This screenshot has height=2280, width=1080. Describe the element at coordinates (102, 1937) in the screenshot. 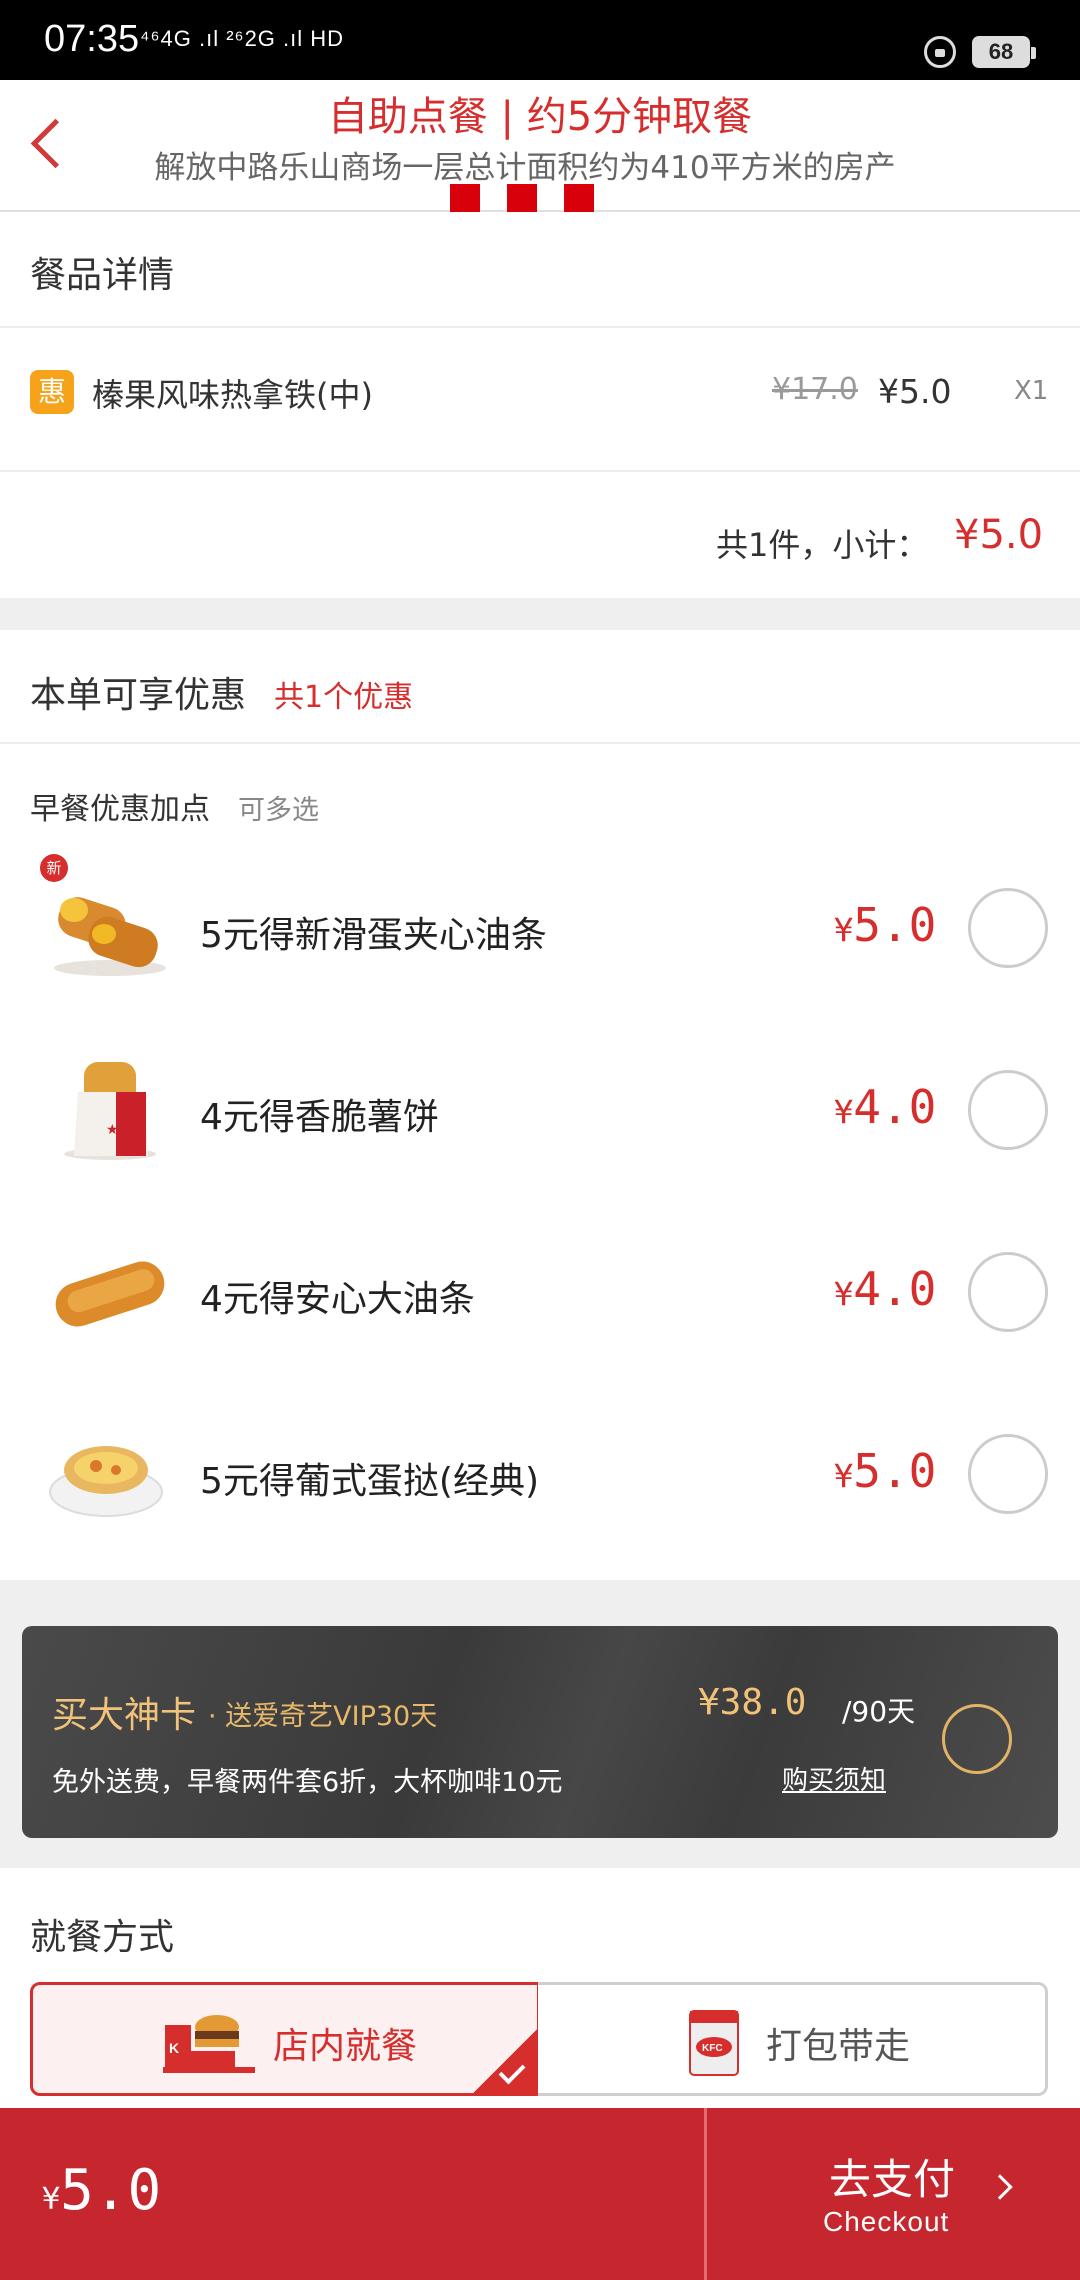

I see `section-title: 就餐方式` at that location.